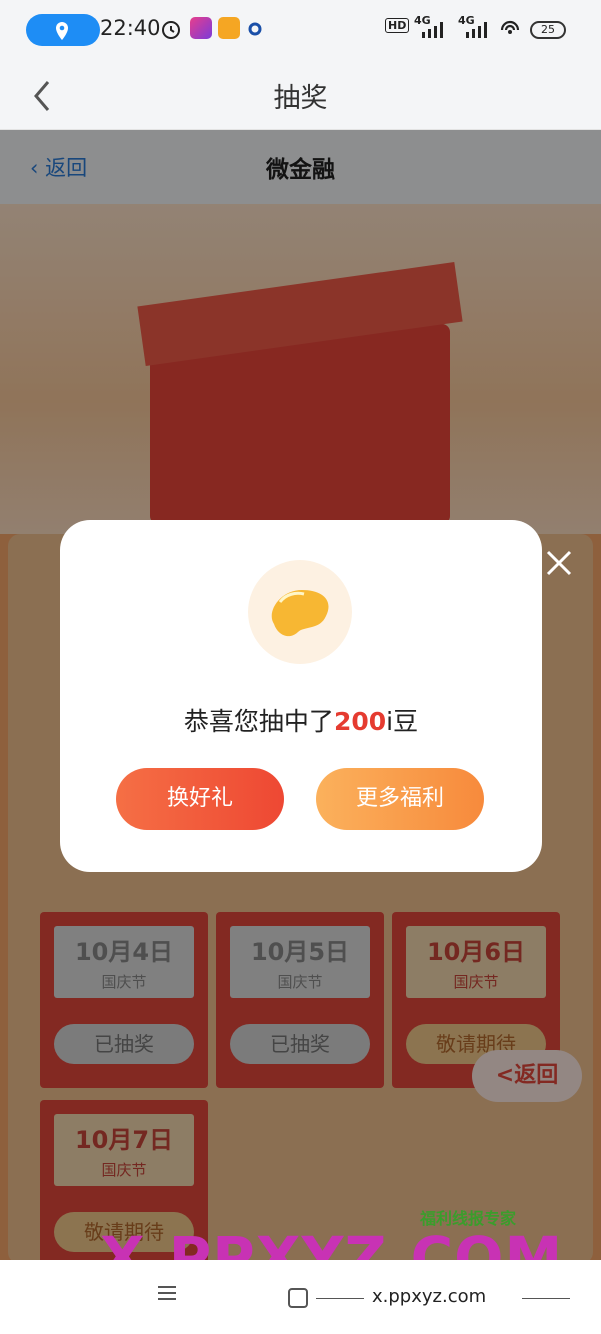  What do you see at coordinates (510, 27) in the screenshot?
I see `hotspot-icon` at bounding box center [510, 27].